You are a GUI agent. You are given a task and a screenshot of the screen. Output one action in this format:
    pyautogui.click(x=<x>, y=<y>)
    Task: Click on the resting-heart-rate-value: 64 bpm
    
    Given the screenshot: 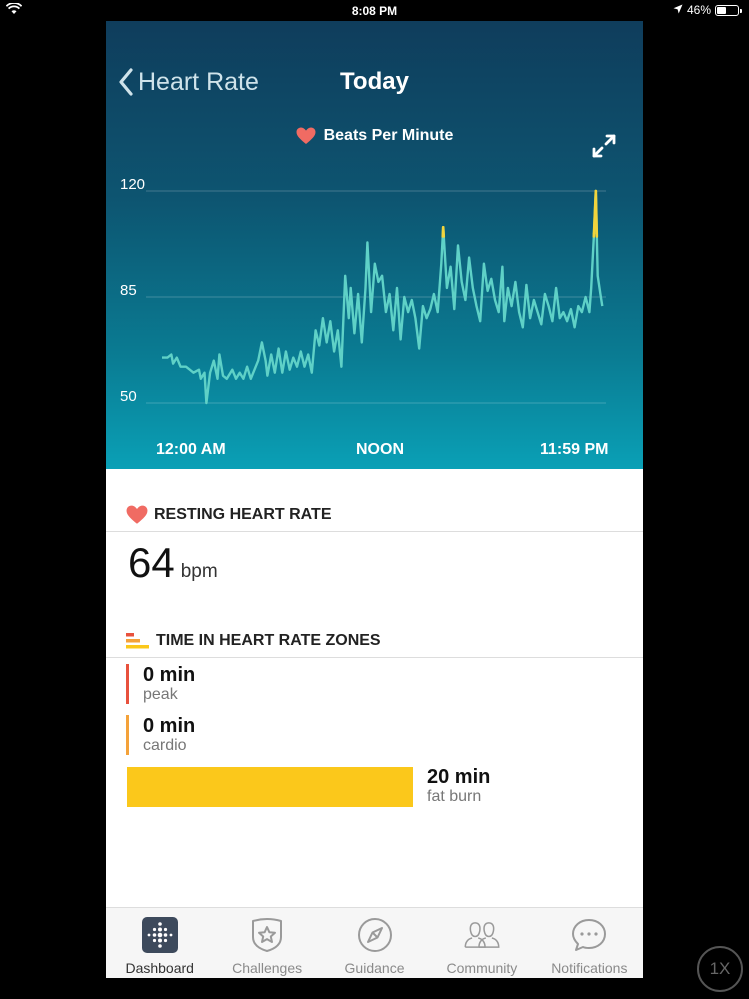 What is the action you would take?
    pyautogui.click(x=173, y=563)
    